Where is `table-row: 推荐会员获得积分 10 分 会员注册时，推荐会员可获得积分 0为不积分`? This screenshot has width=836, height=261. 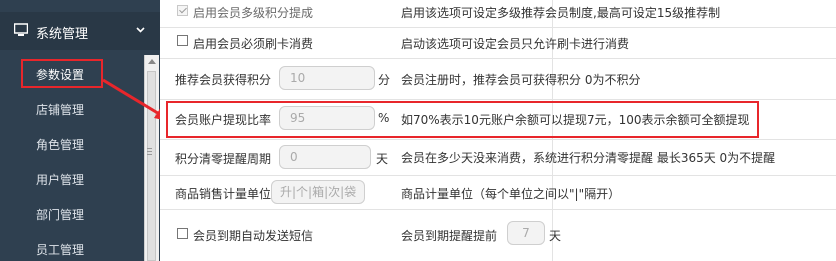
table-row: 推荐会员获得积分 10 分 会员注册时，推荐会员可获得积分 0为不积分 is located at coordinates (498, 79).